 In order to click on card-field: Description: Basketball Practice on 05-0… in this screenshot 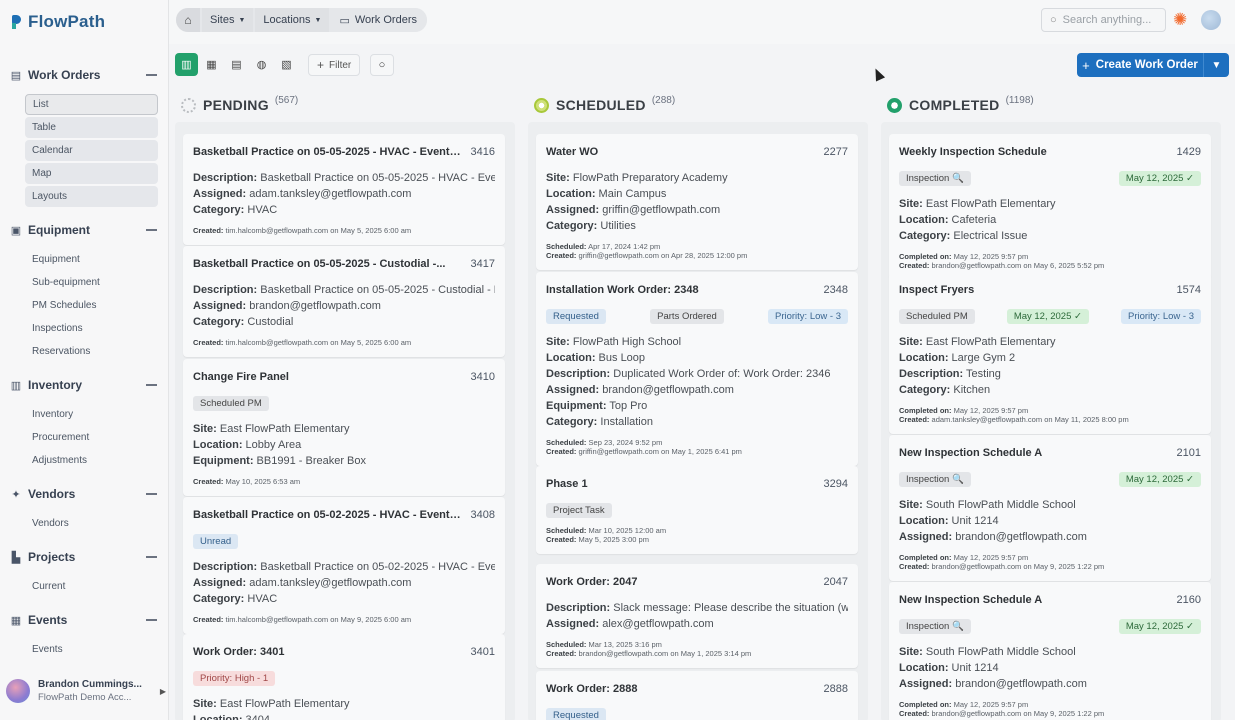, I will do `click(344, 290)`.